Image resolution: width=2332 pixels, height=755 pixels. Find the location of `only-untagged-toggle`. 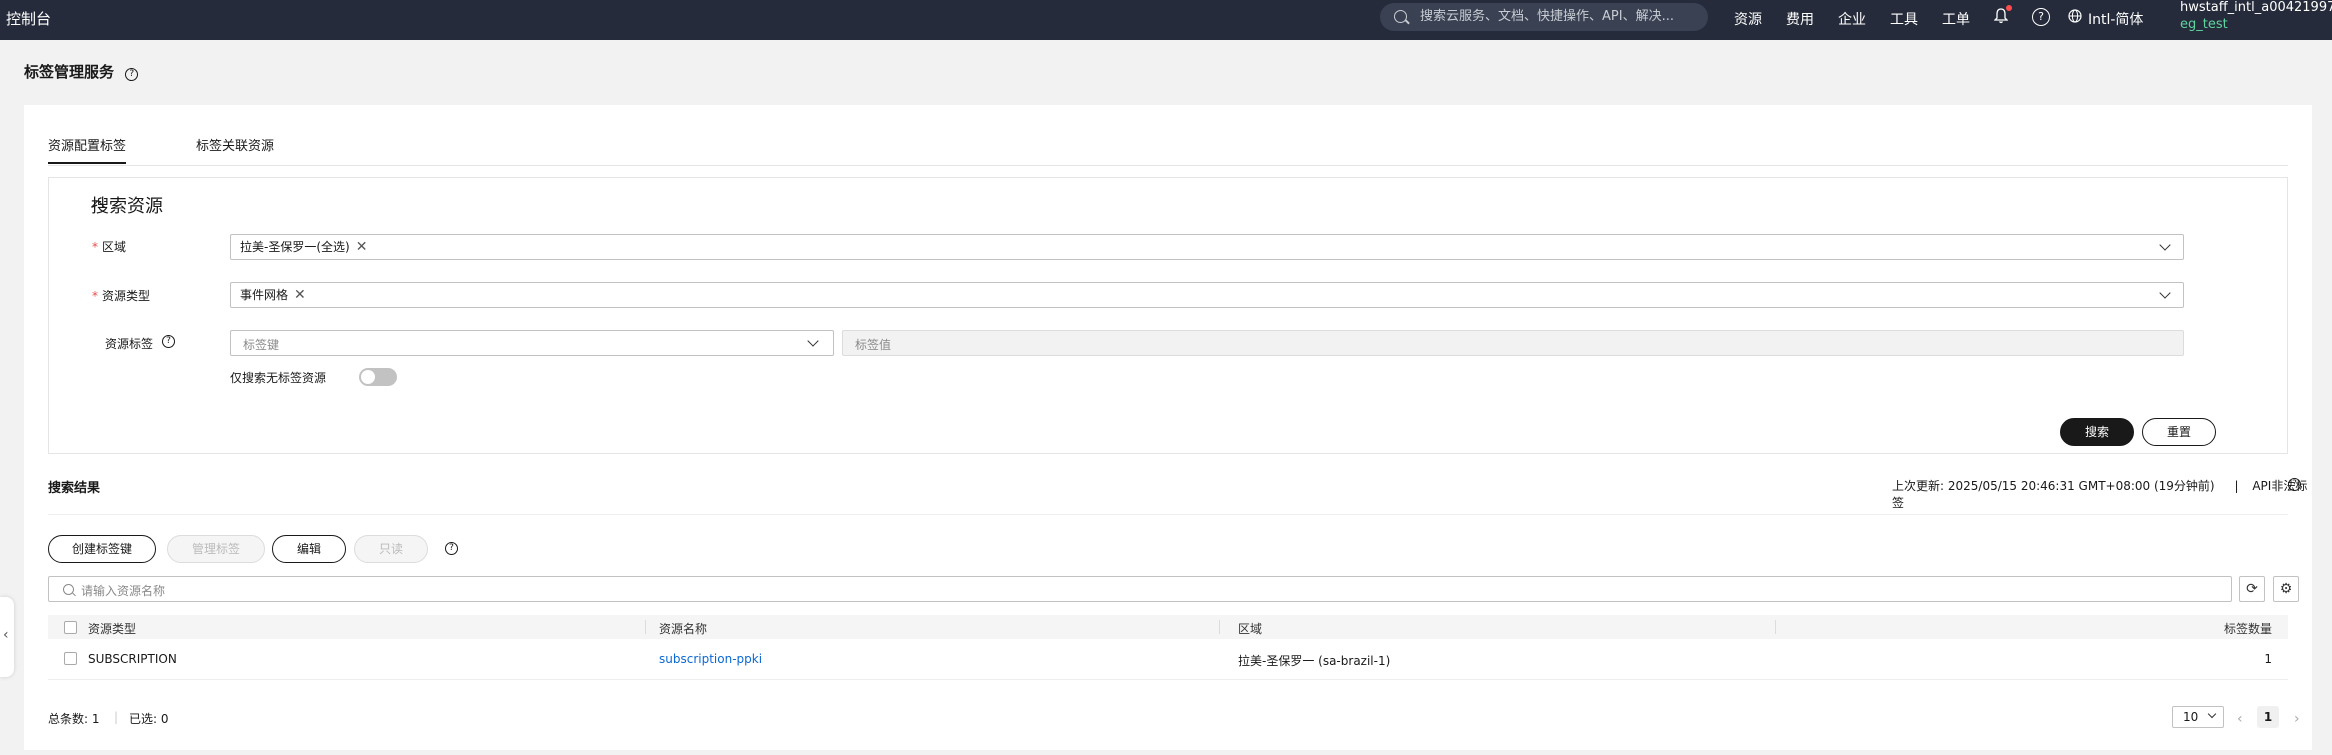

only-untagged-toggle is located at coordinates (378, 377).